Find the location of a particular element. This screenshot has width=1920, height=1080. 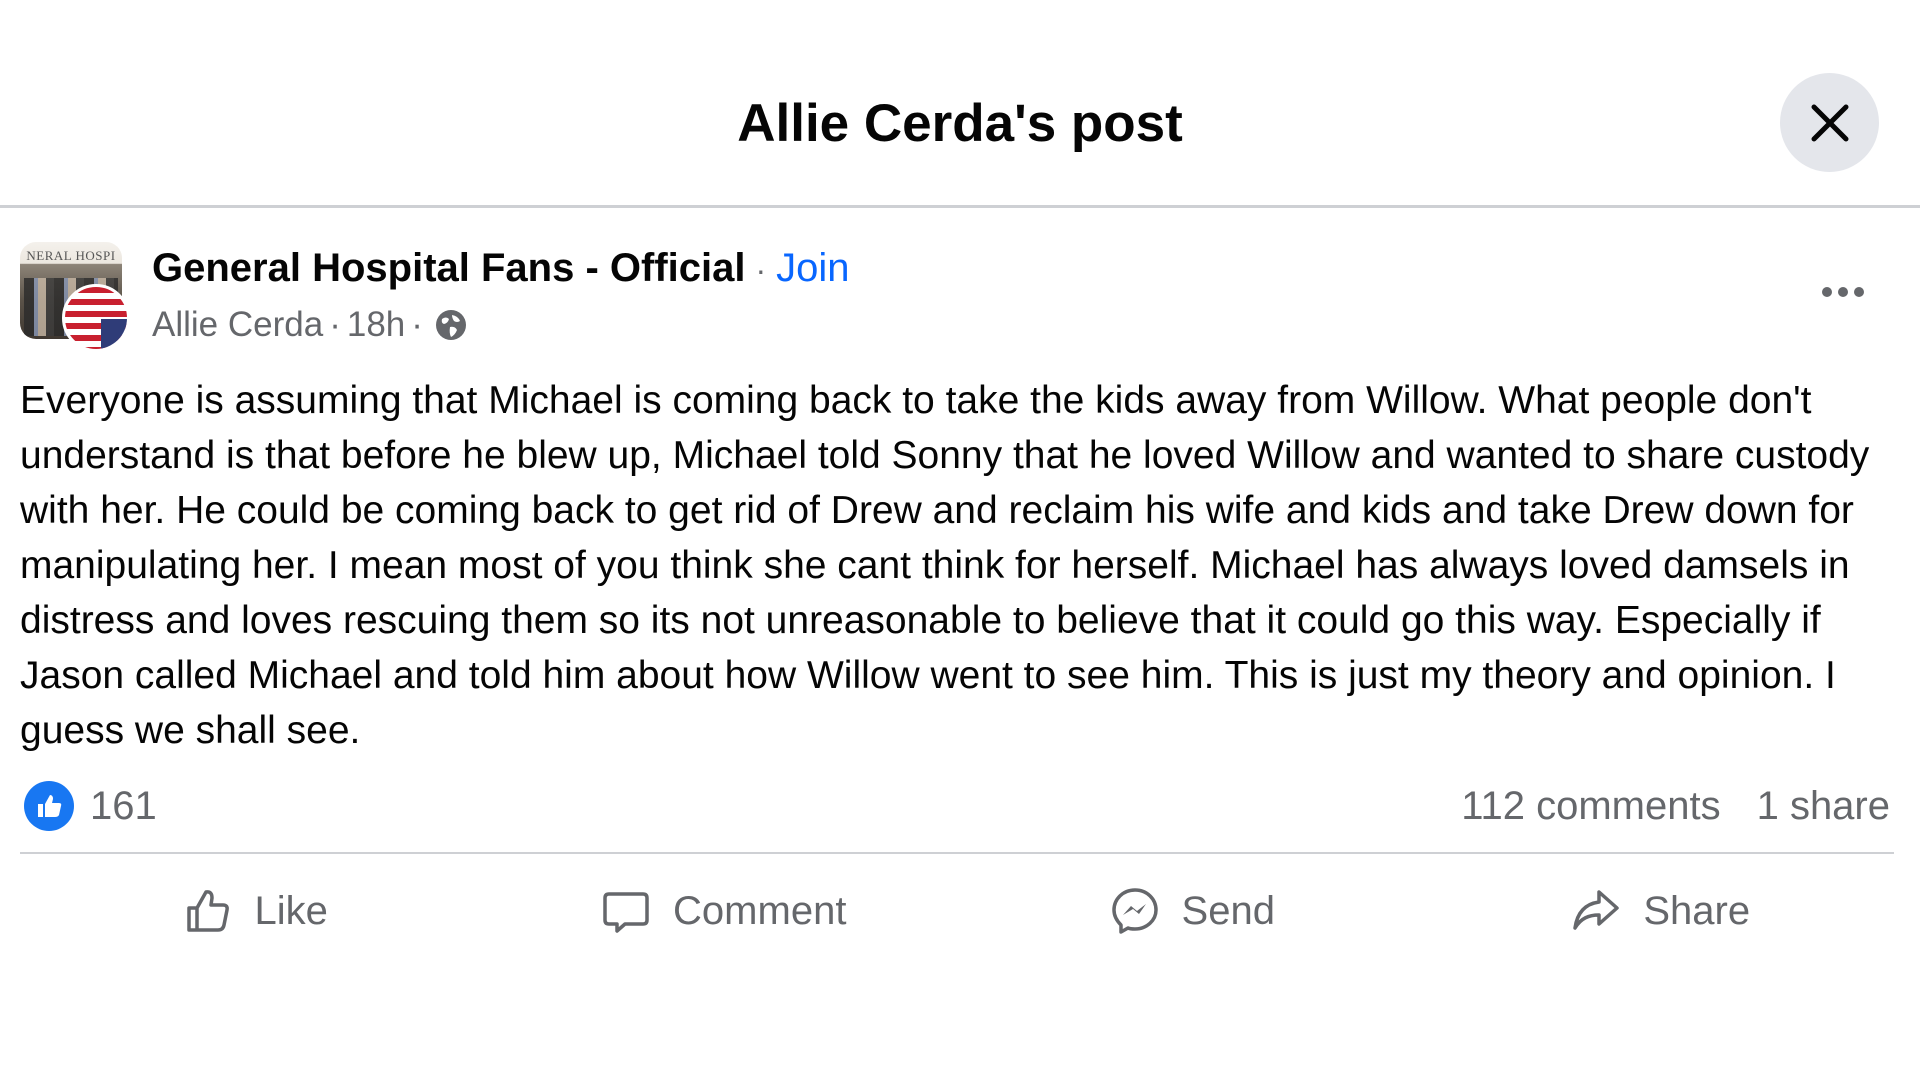

group-line: General Hospital Fans - Official · Join is located at coordinates (501, 268).